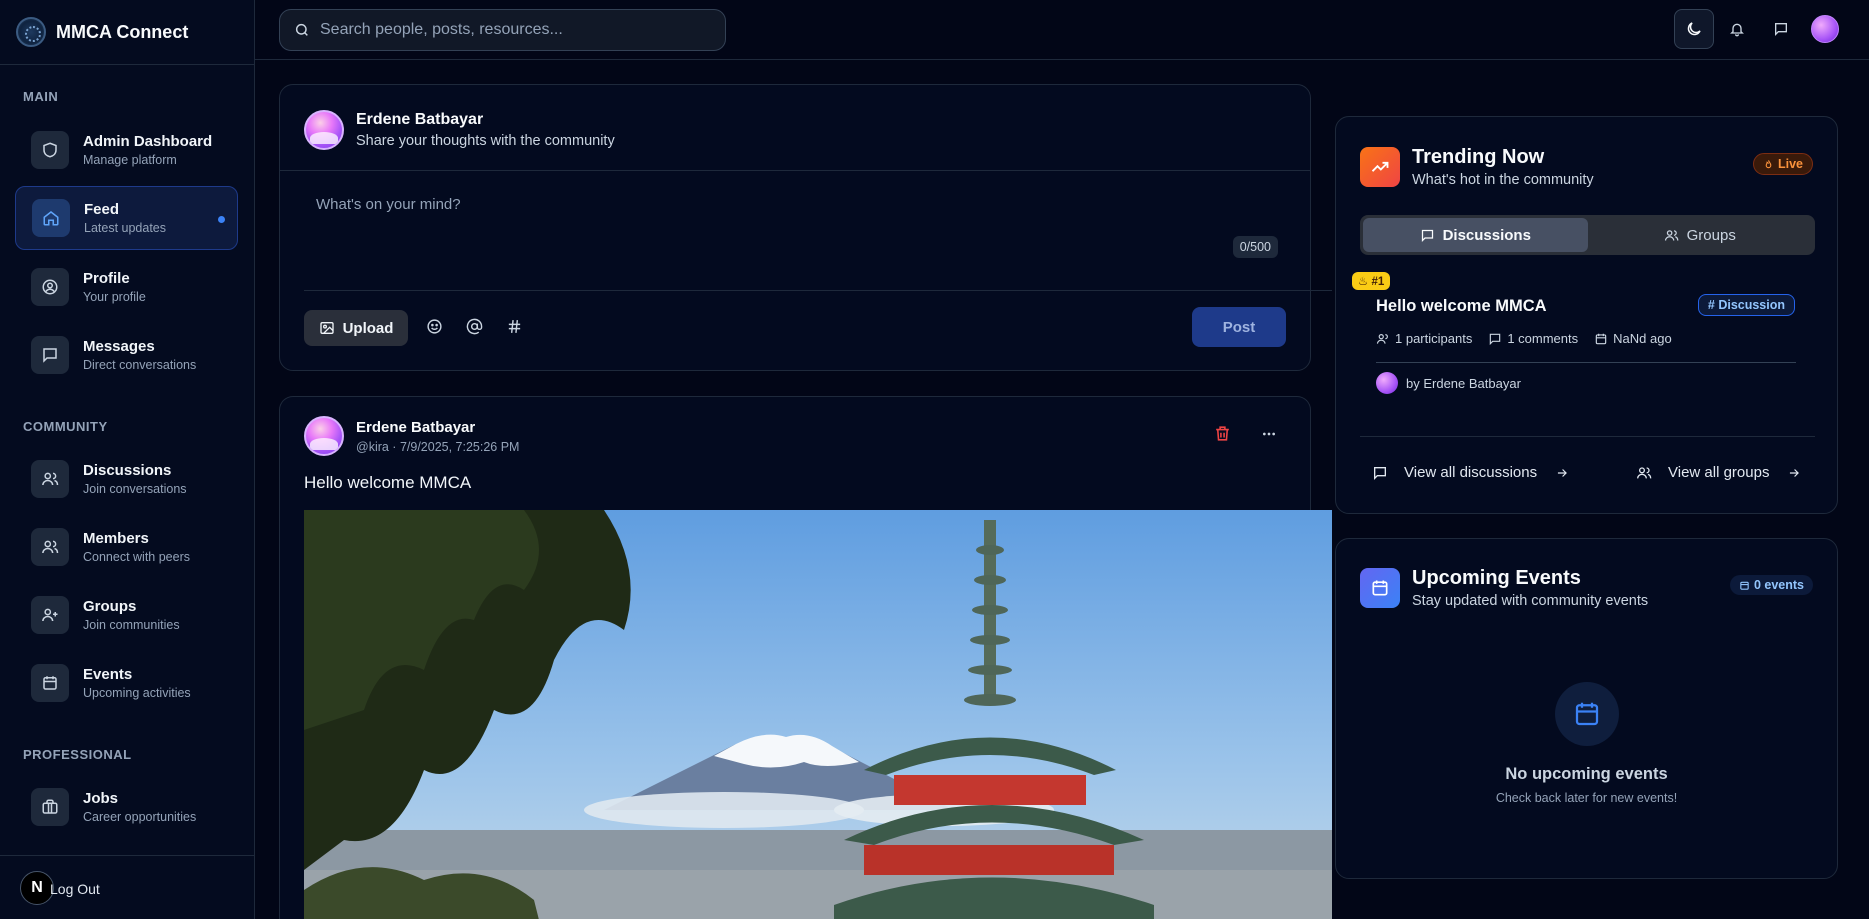 Image resolution: width=1869 pixels, height=919 pixels. I want to click on trending-tabs: Discussions Groups, so click(1587, 235).